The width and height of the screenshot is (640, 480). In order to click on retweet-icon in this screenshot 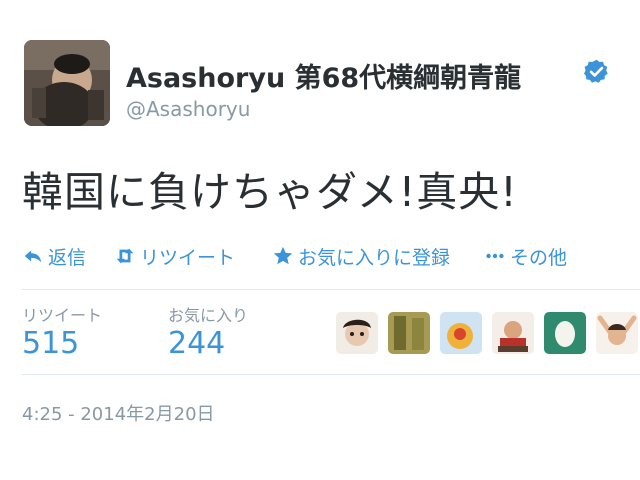, I will do `click(125, 256)`.